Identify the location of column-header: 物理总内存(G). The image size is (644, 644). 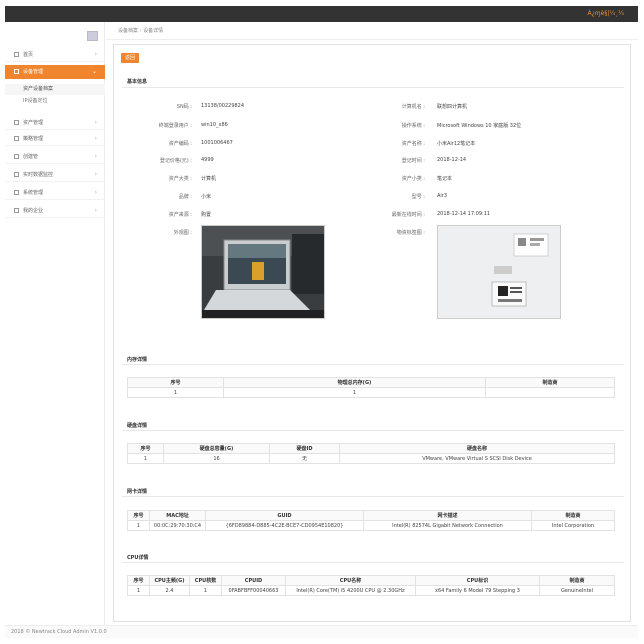
(354, 382).